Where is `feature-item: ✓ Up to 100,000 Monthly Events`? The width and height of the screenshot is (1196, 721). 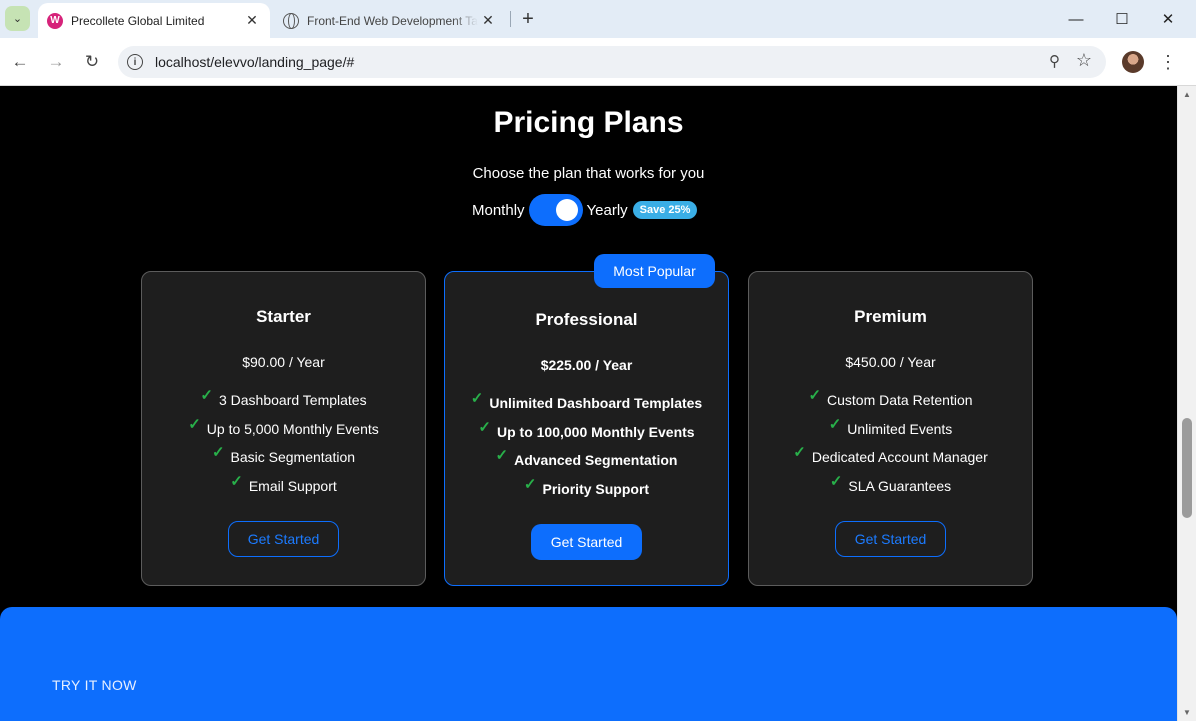 feature-item: ✓ Up to 100,000 Monthly Events is located at coordinates (586, 436).